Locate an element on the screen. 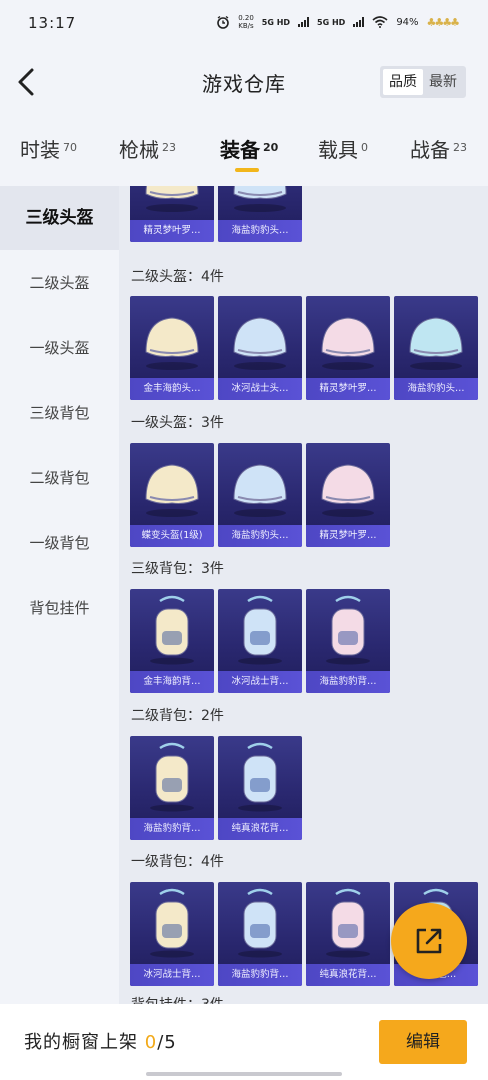 Image resolution: width=488 pixels, height=1080 pixels. section-title: 背包挂件：3件 is located at coordinates (177, 999).